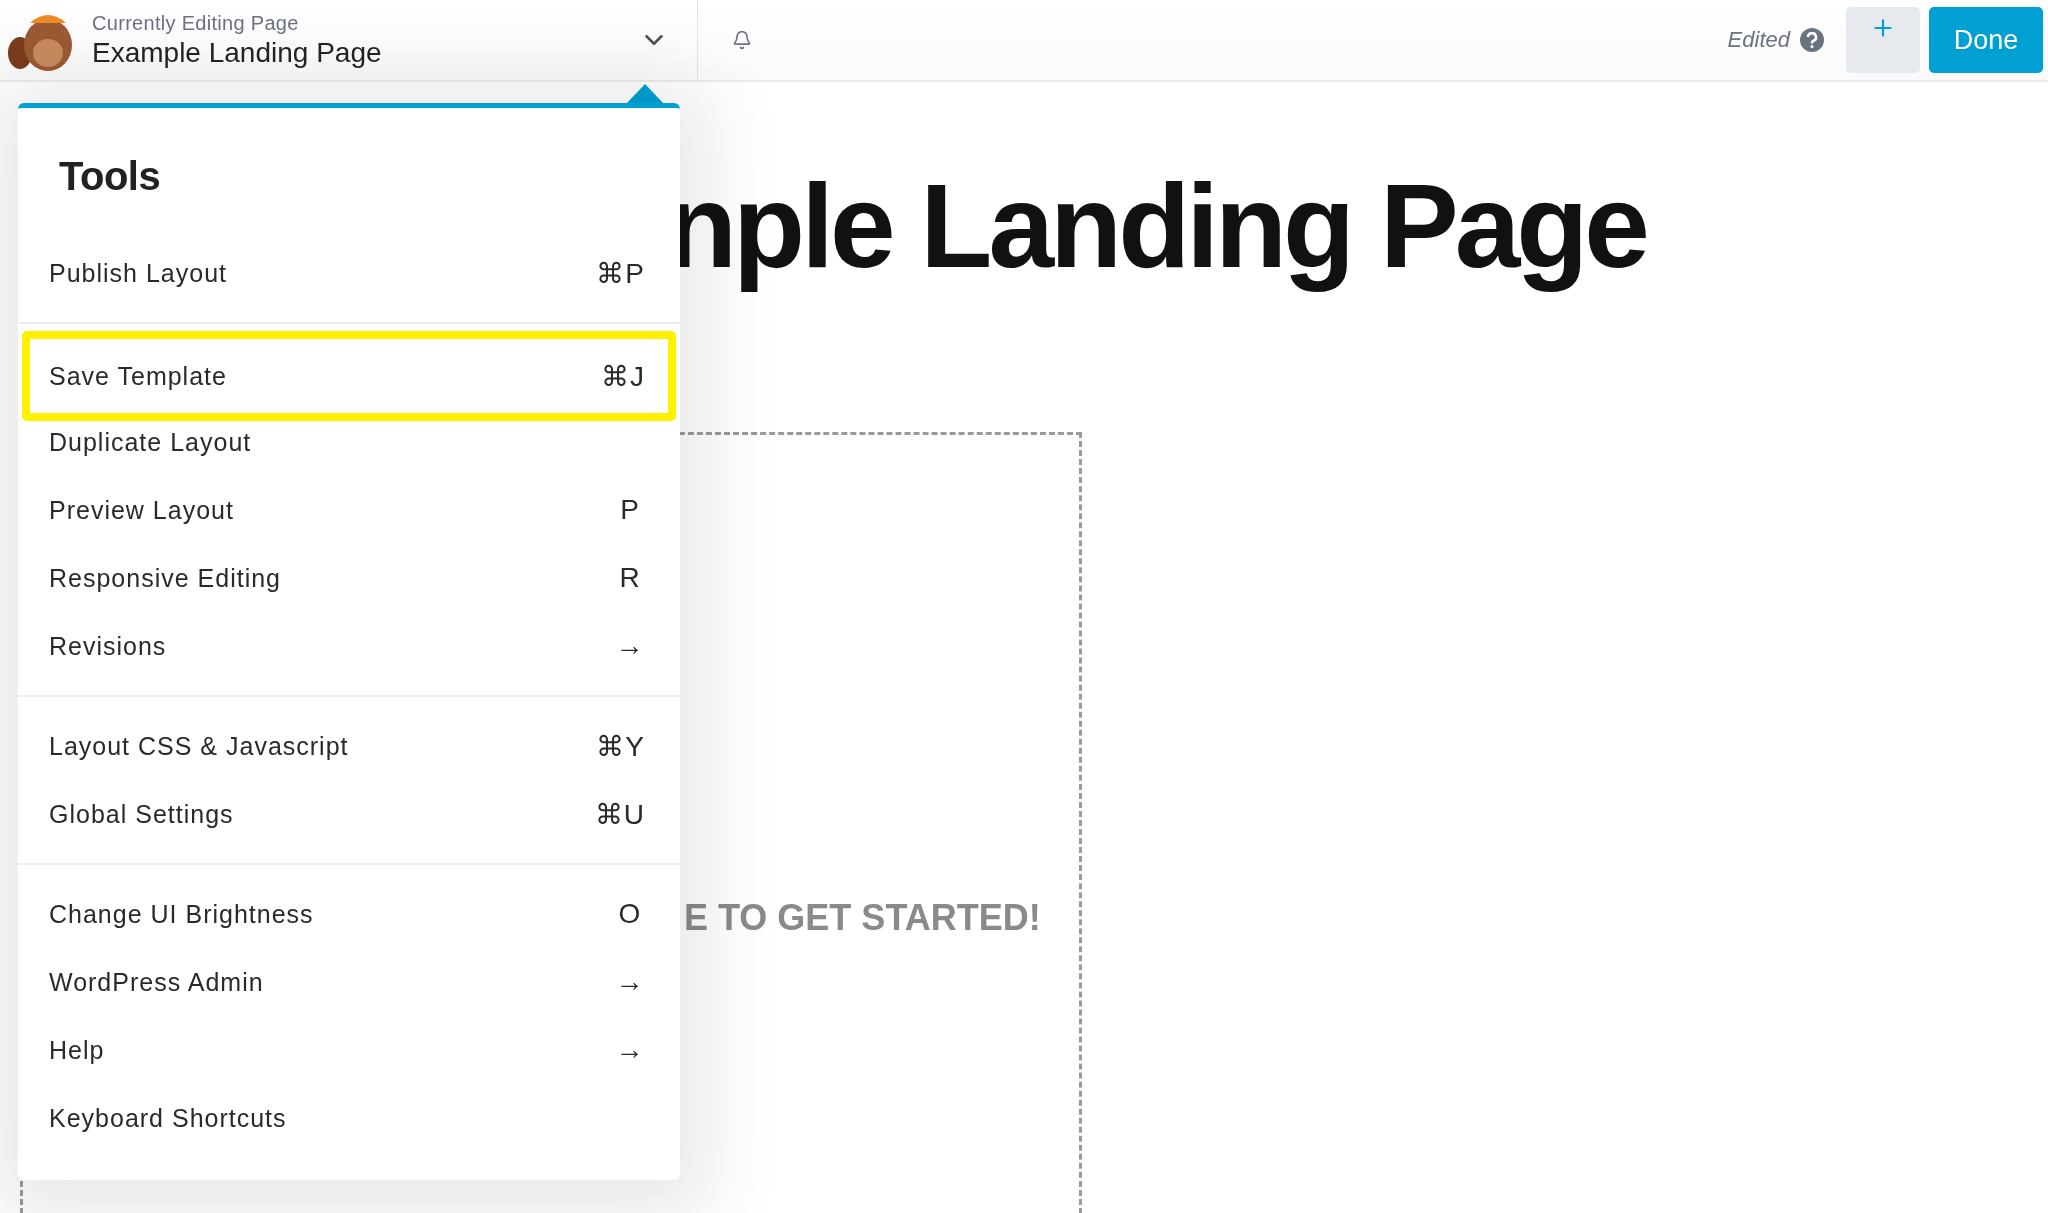  What do you see at coordinates (349, 1118) in the screenshot?
I see `menu-item: Keyboard Shortcuts` at bounding box center [349, 1118].